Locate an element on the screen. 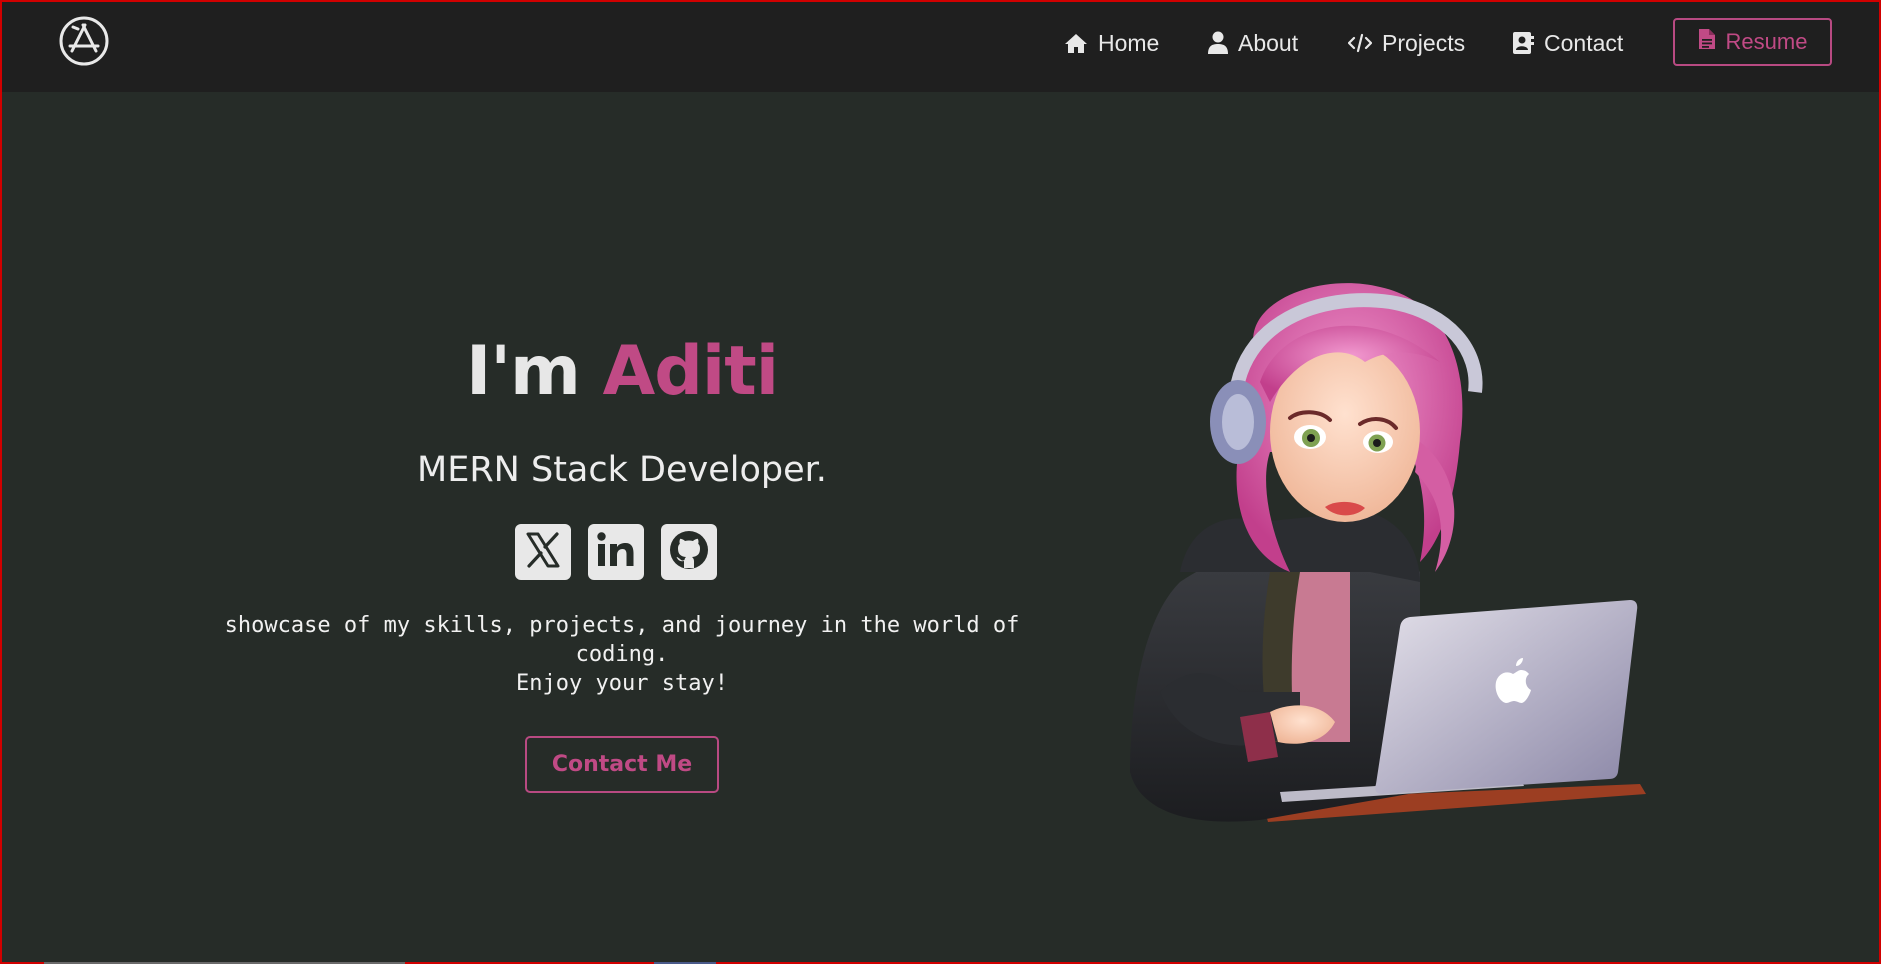 This screenshot has height=964, width=1881. contact-me-button: Contact Me is located at coordinates (622, 764).